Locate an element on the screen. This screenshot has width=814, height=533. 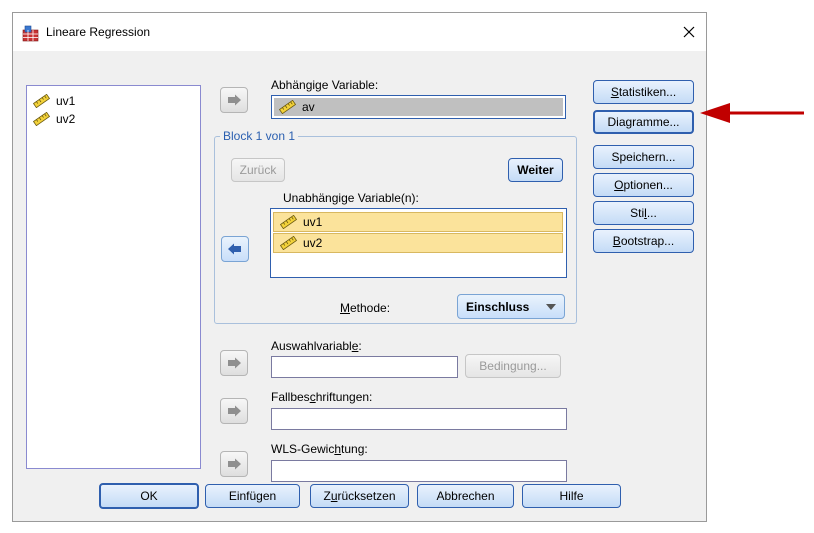
reset-button: Zurücksetzen is located at coordinates (359, 496).